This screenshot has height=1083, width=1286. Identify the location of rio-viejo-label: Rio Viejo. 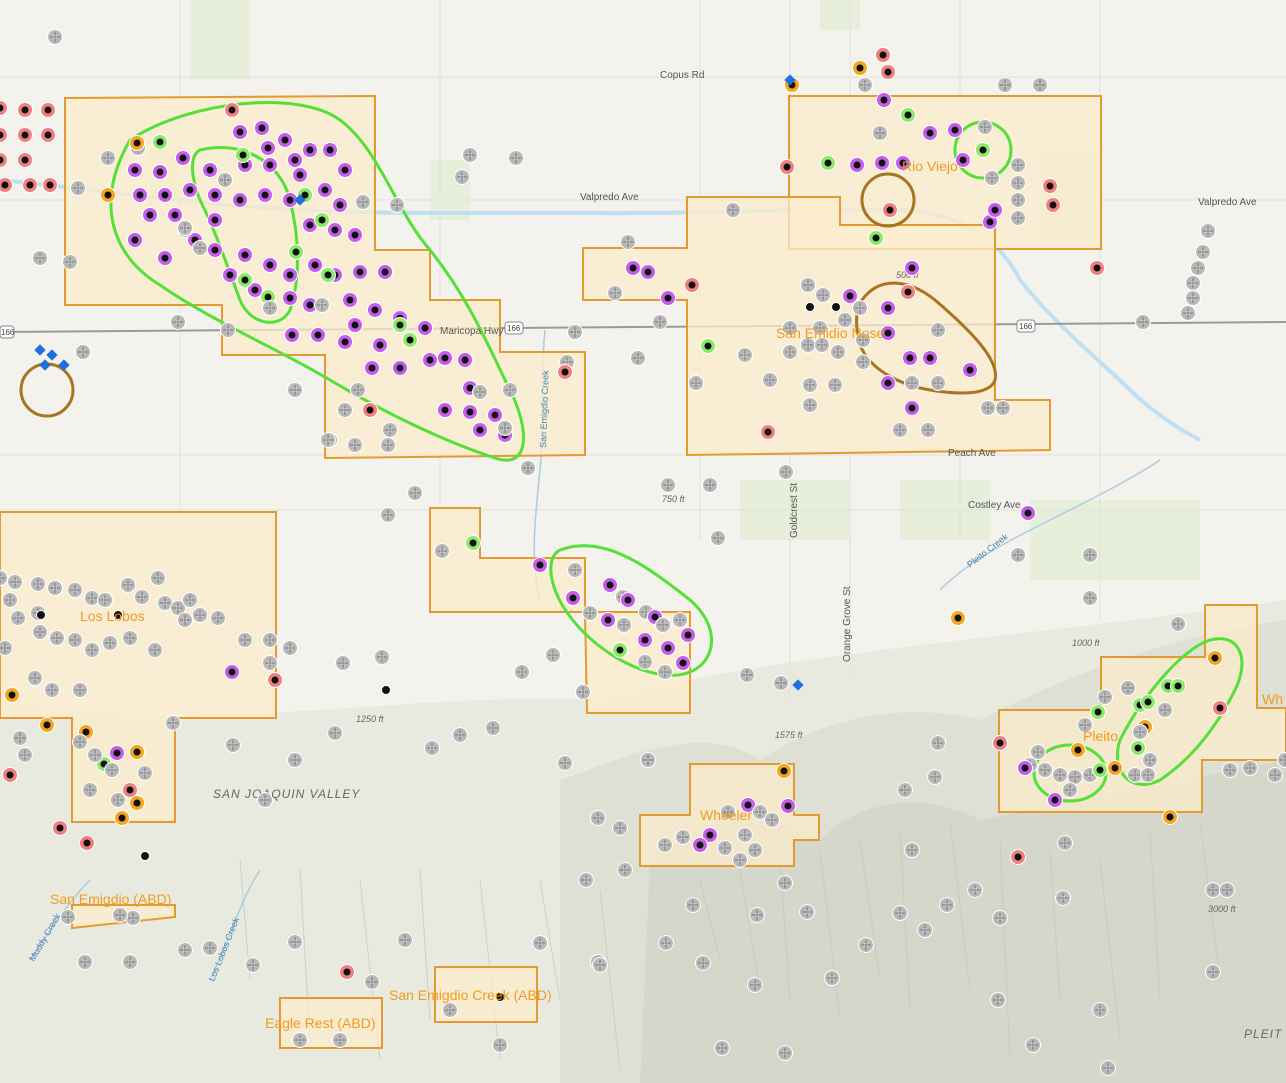
(930, 166).